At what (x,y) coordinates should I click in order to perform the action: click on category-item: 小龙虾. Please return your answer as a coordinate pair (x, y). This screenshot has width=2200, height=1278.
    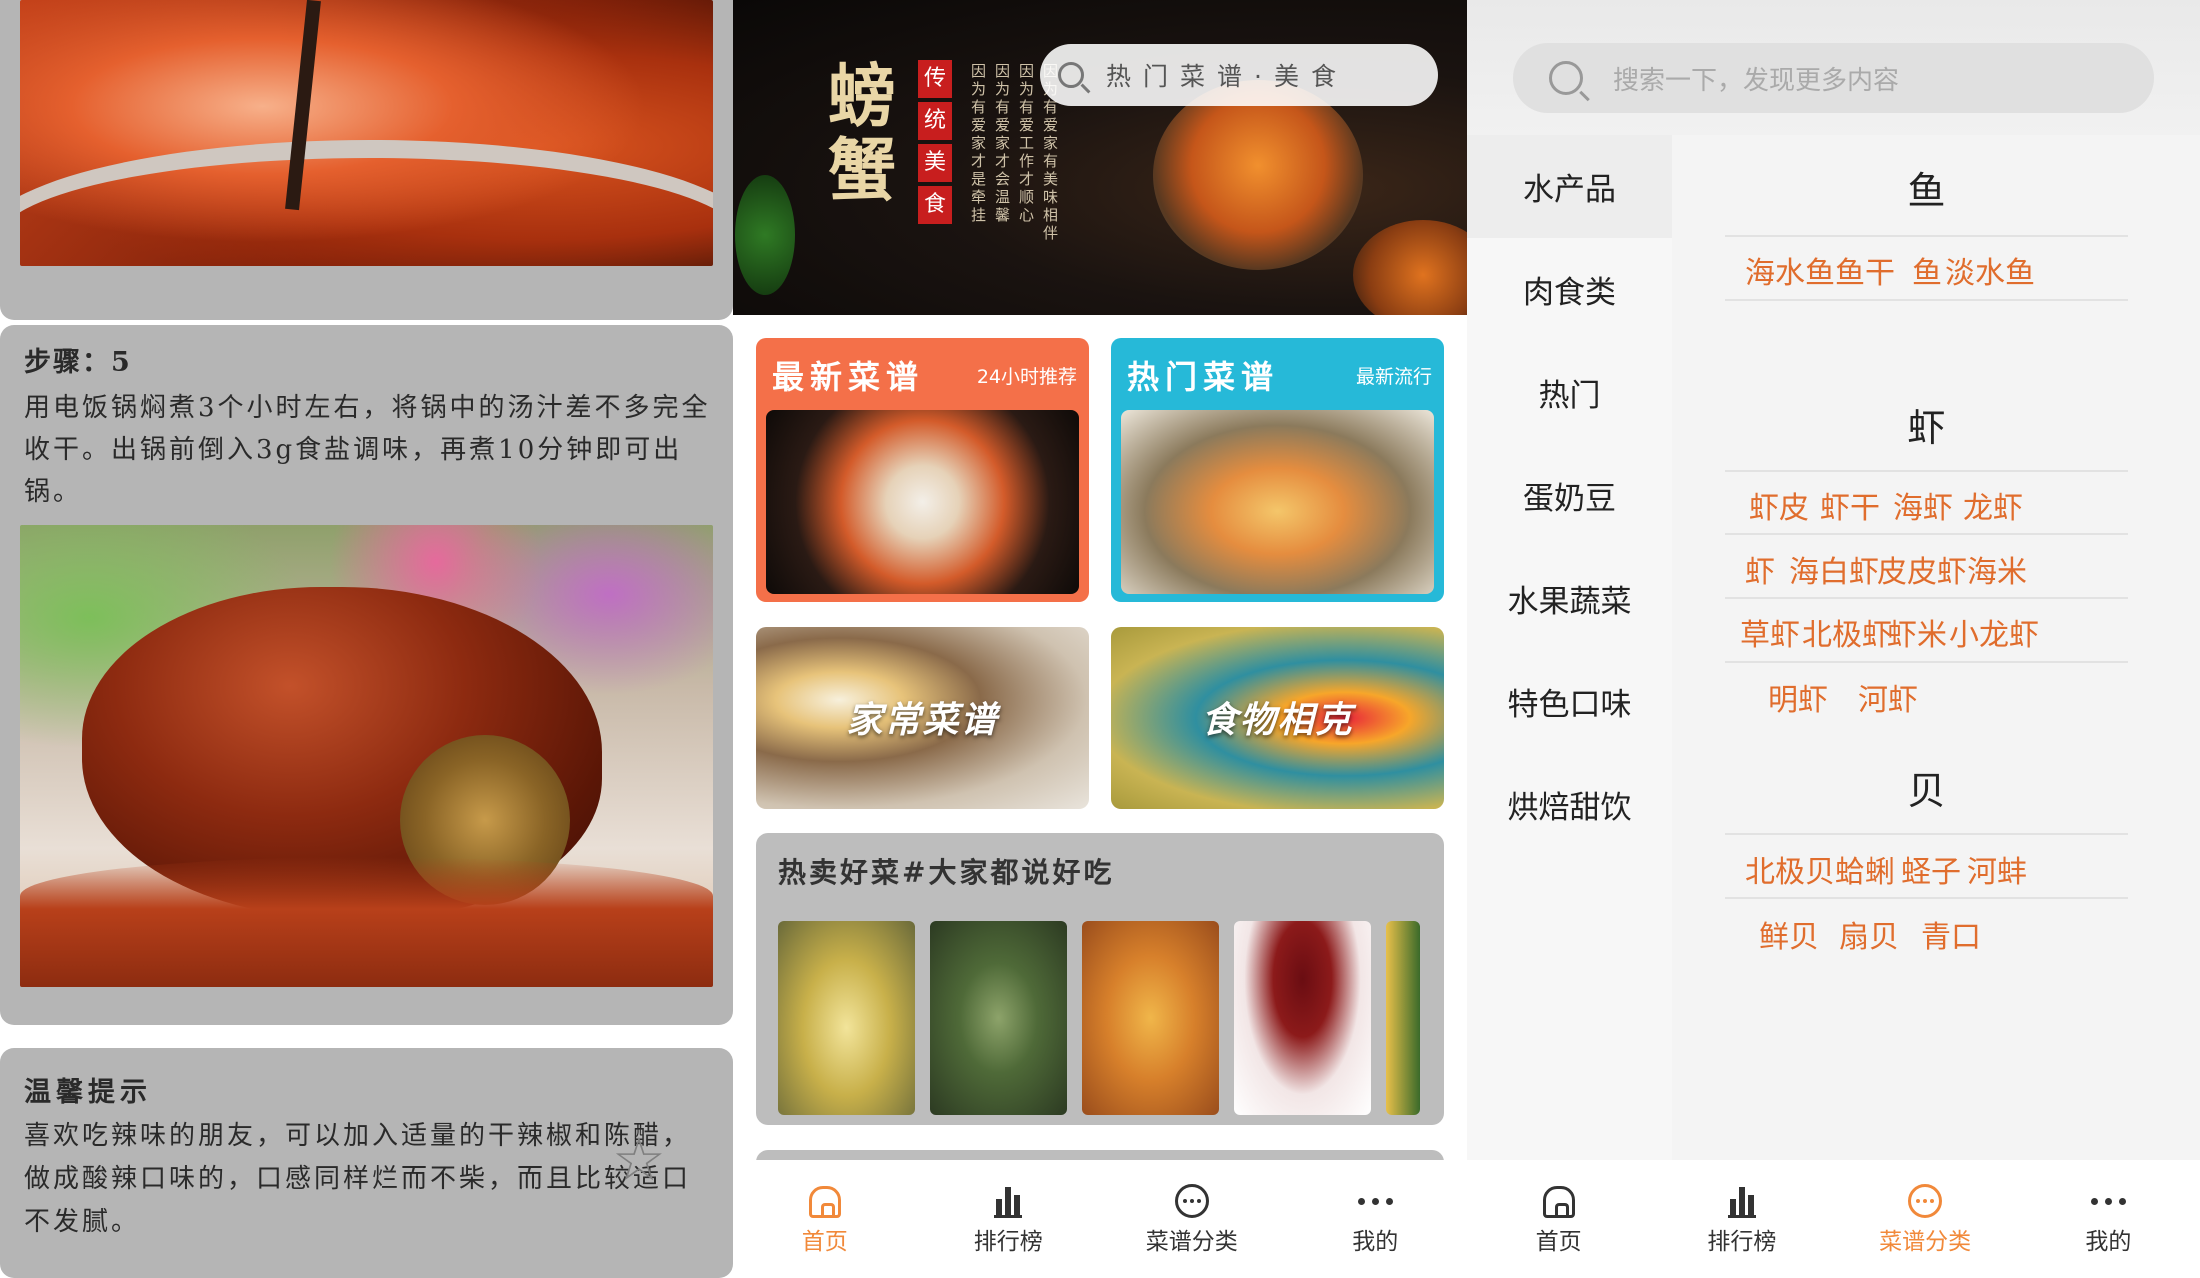
    Looking at the image, I should click on (1994, 632).